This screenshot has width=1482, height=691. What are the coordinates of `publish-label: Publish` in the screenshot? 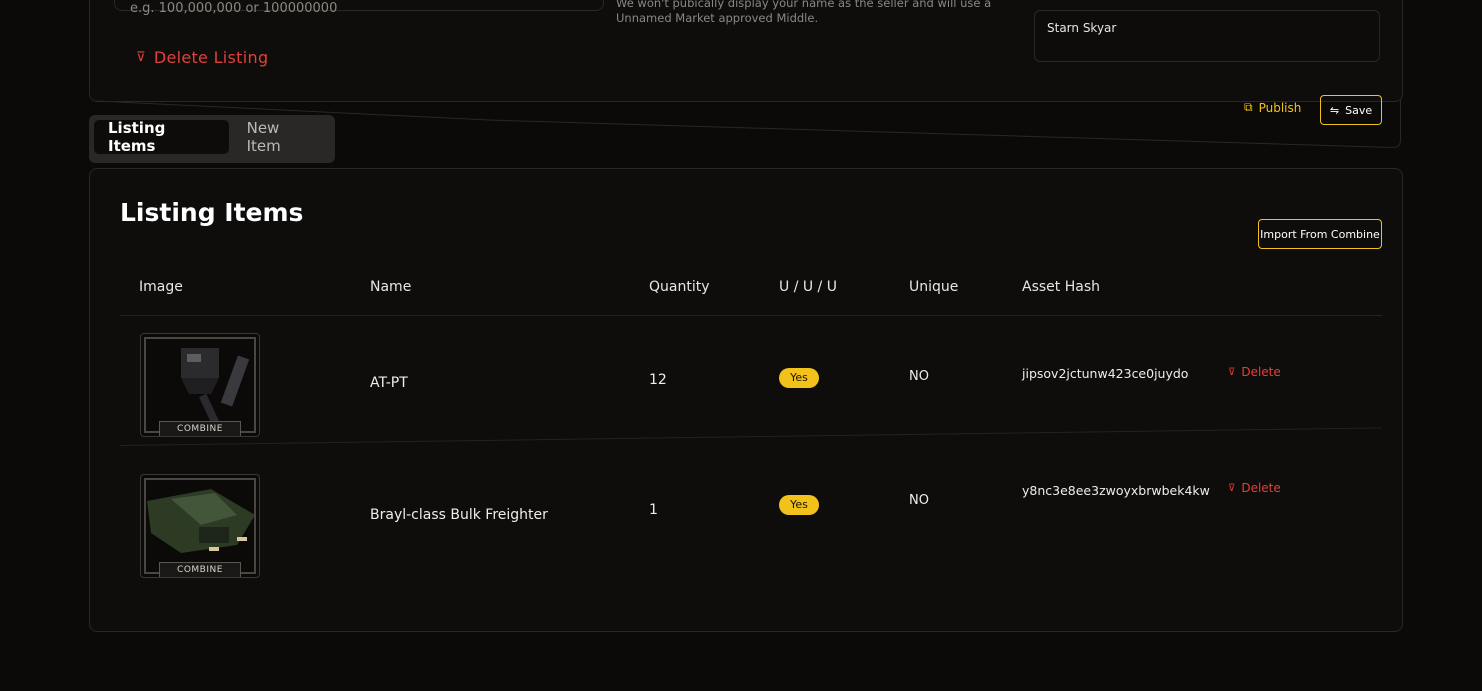 It's located at (1280, 107).